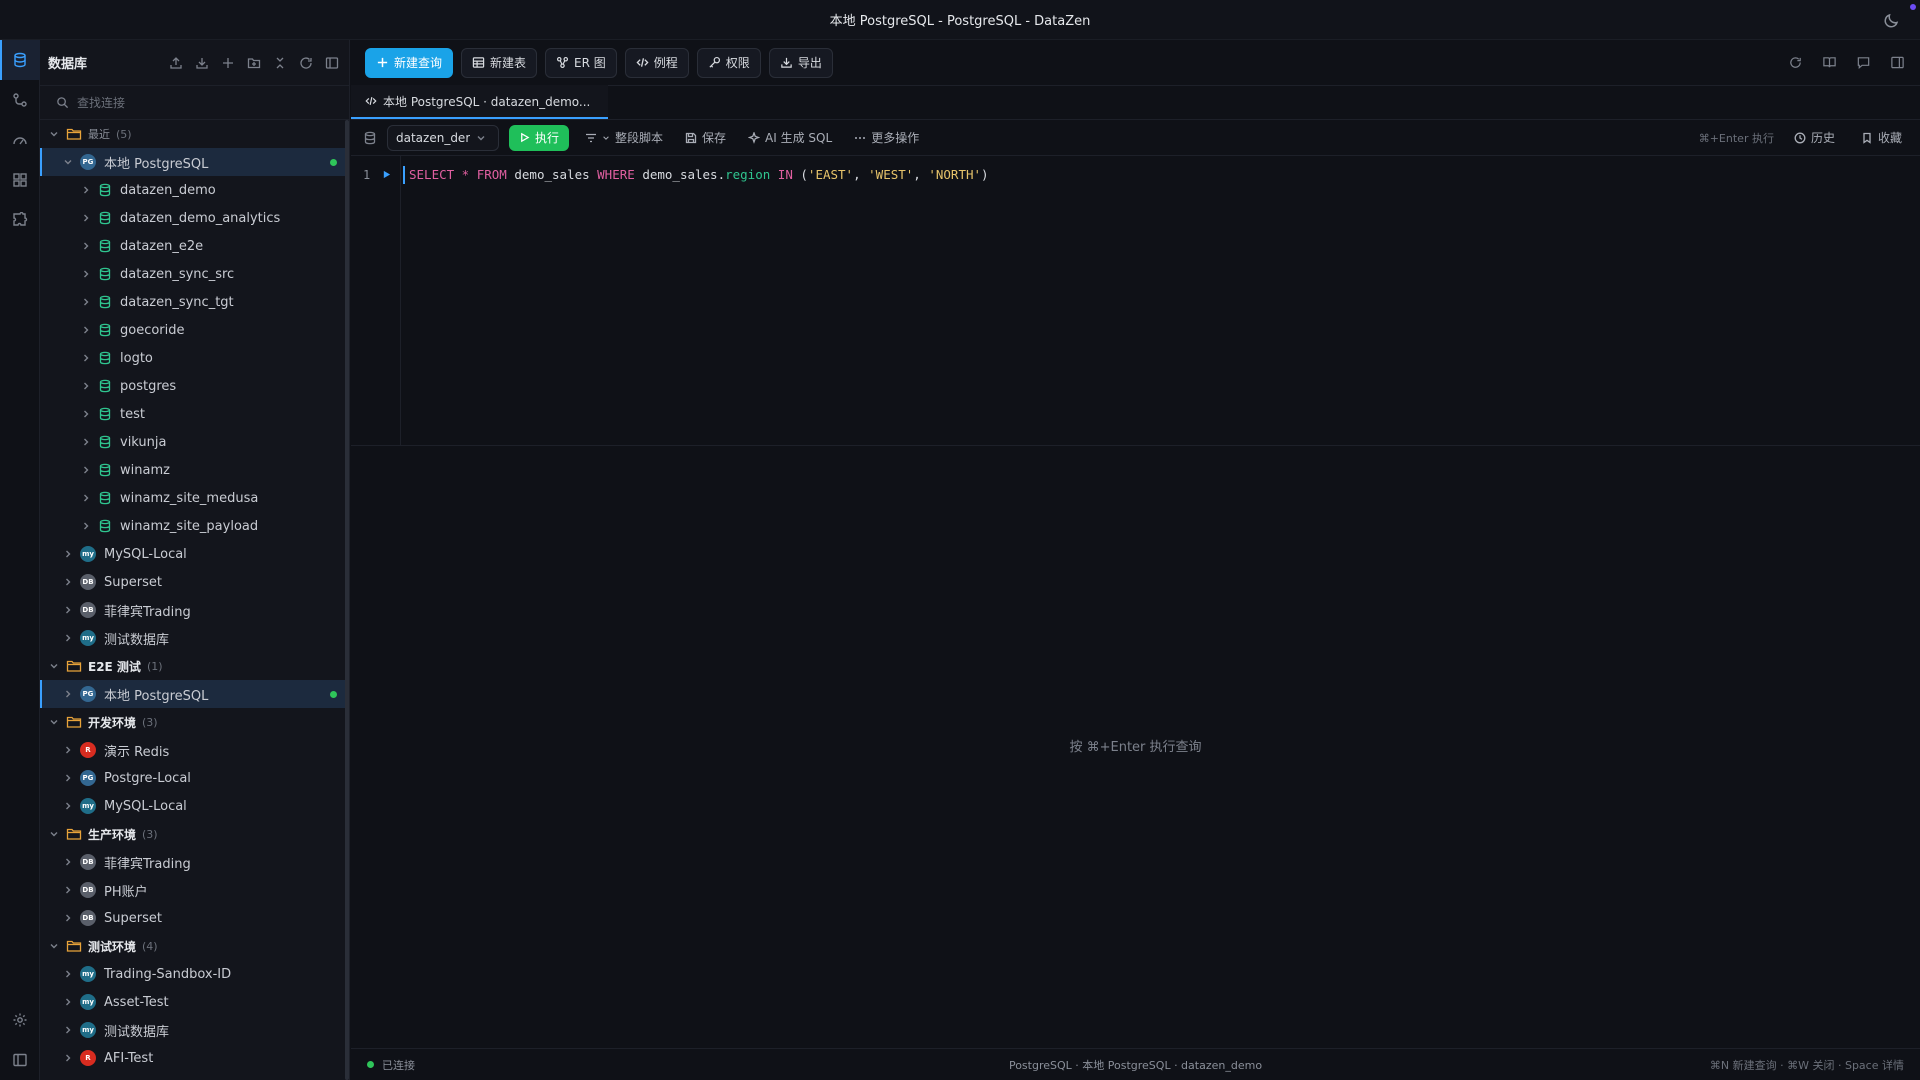  Describe the element at coordinates (1814, 137) in the screenshot. I see `history-button: 历史` at that location.